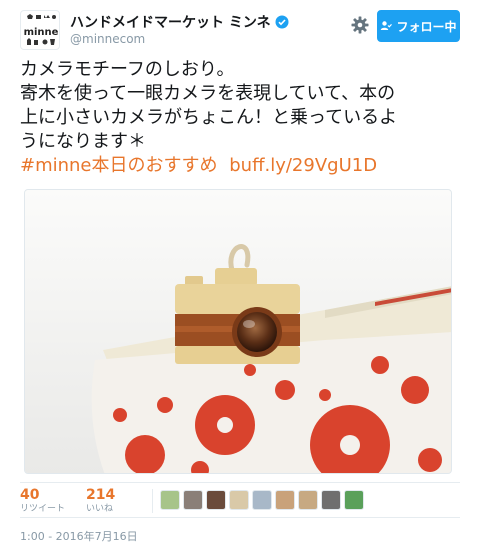 Image resolution: width=480 pixels, height=547 pixels. Describe the element at coordinates (360, 25) in the screenshot. I see `gear-icon` at that location.